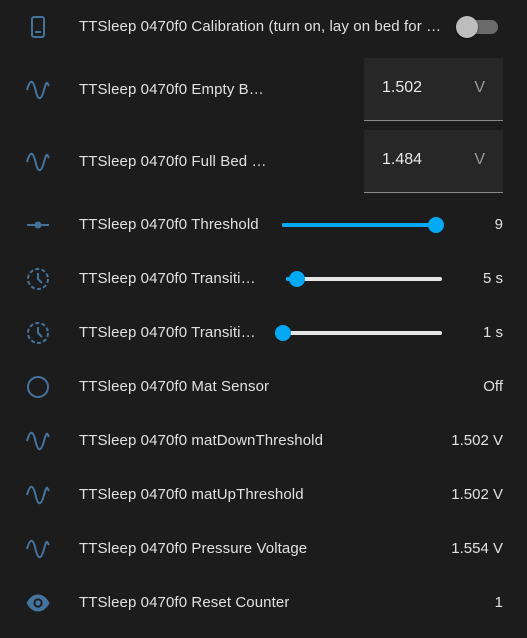 The image size is (527, 638). Describe the element at coordinates (173, 89) in the screenshot. I see `entity-name: TTSleep 0470f0 Empty Bed Voltage` at that location.